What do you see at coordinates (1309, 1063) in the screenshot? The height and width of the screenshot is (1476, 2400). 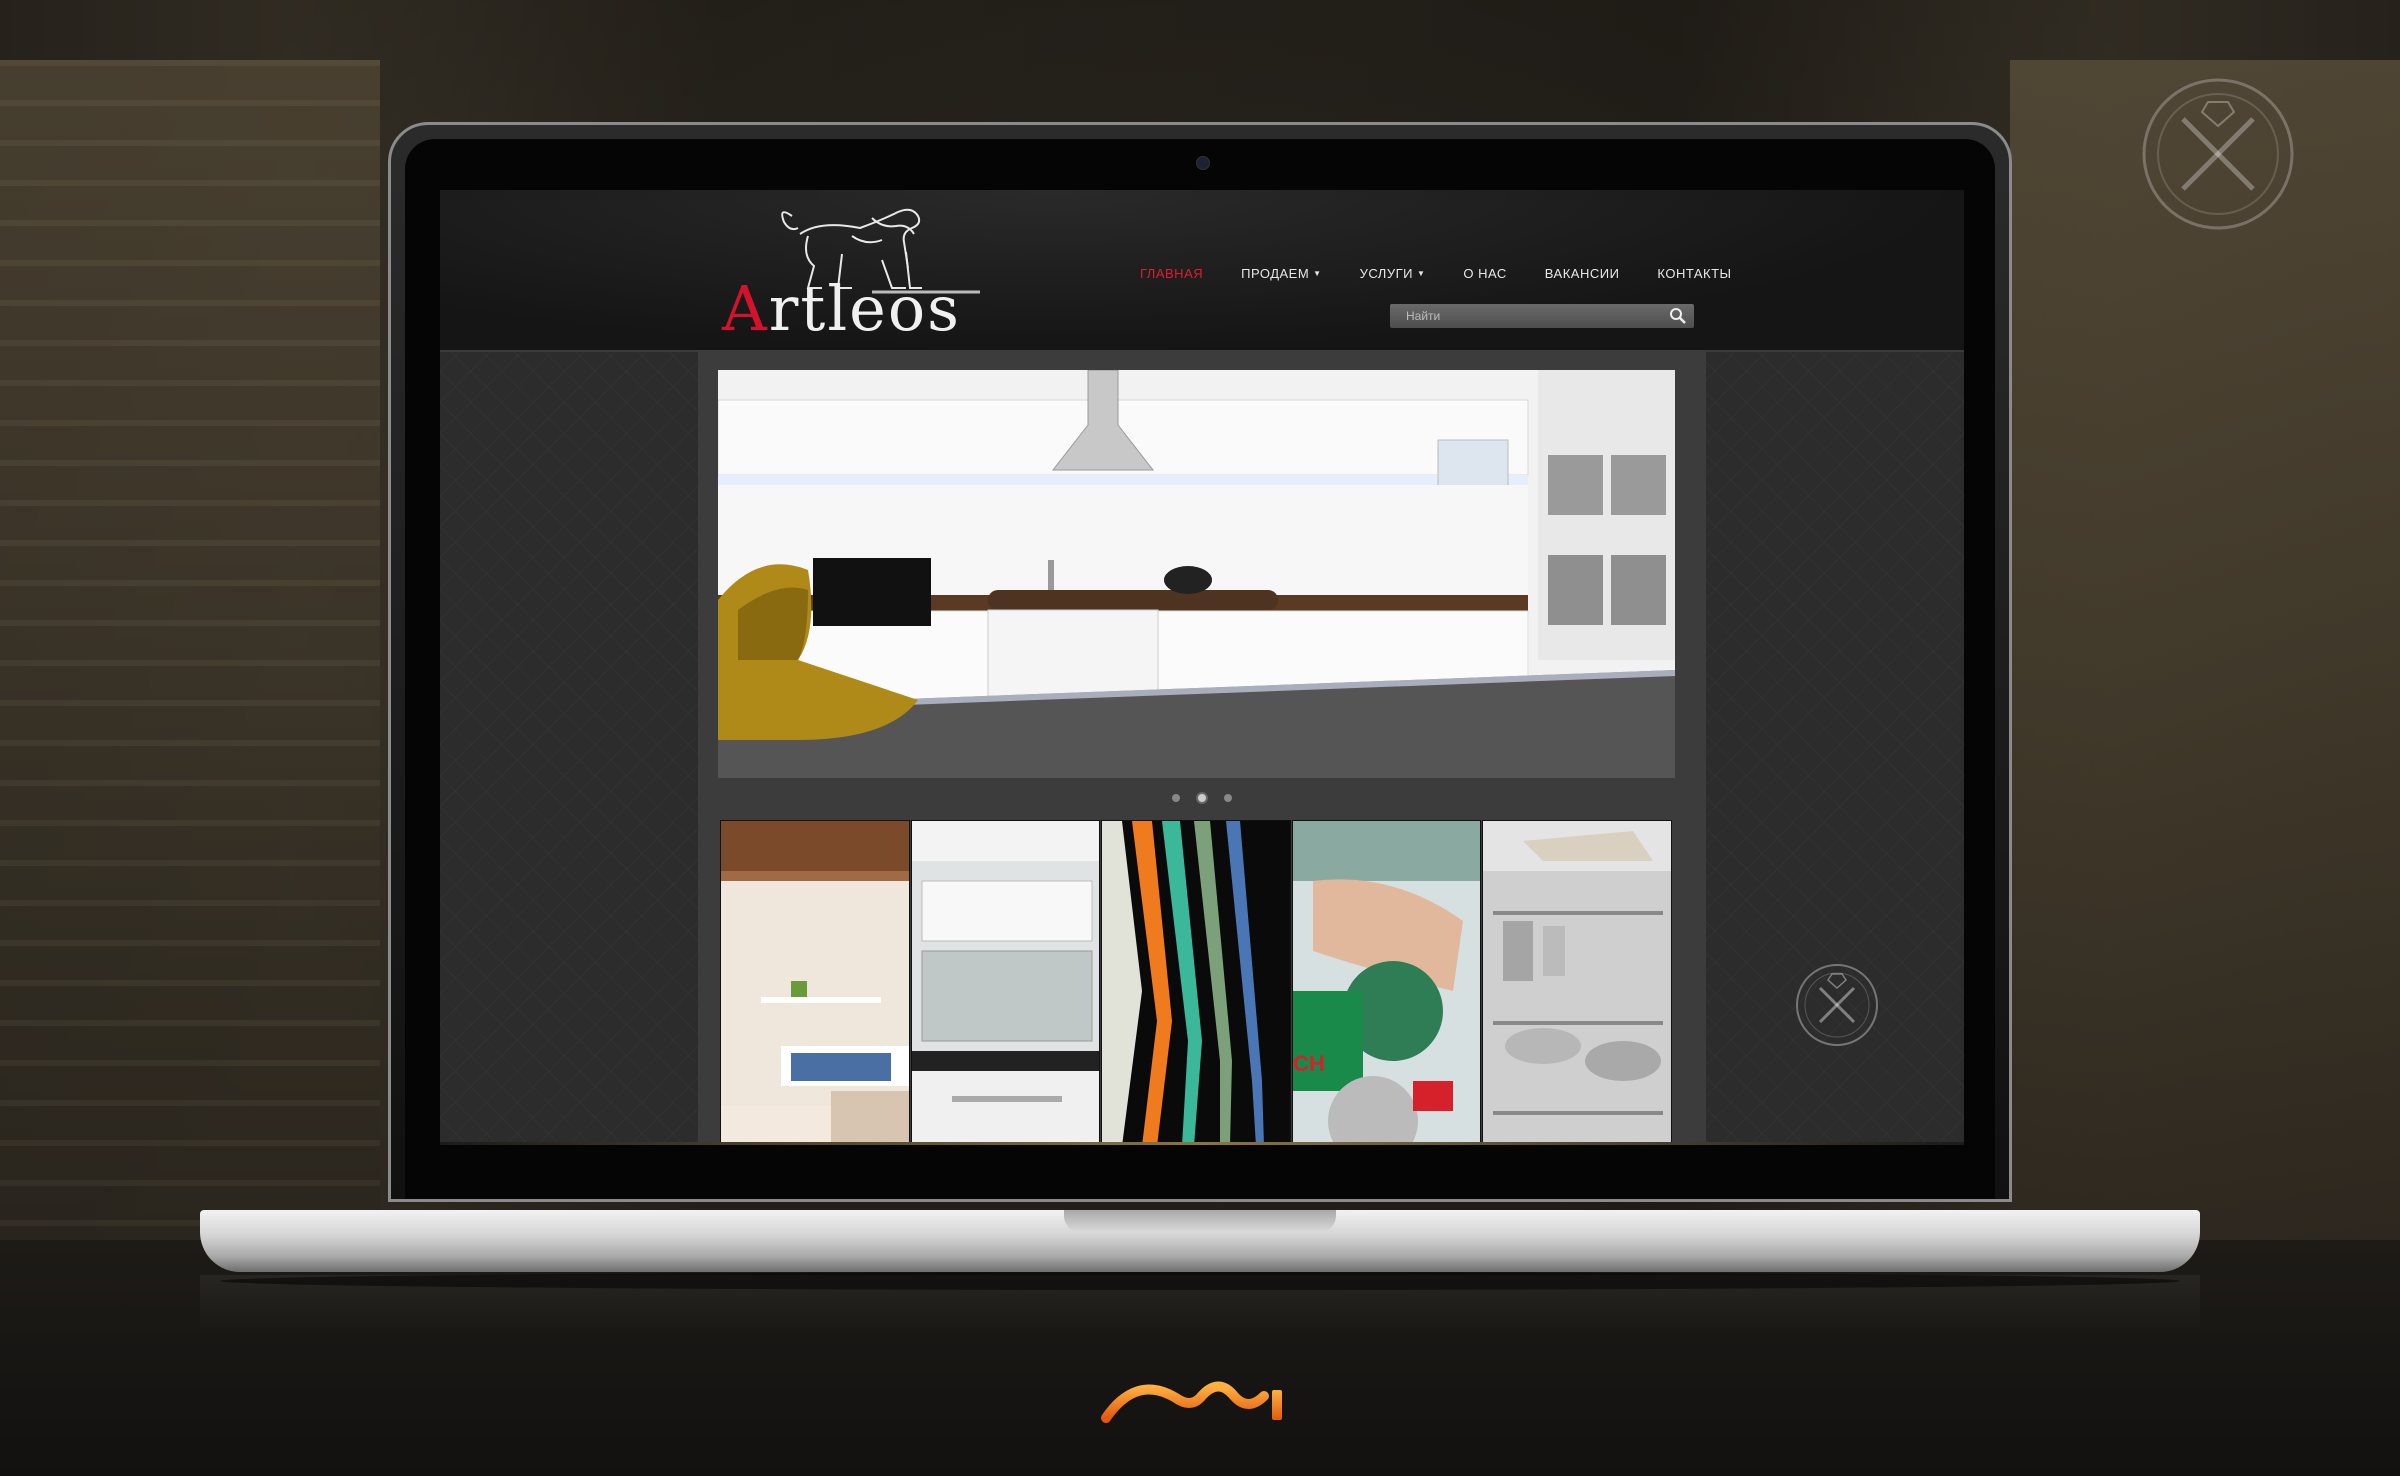 I see `svg-text: CH` at bounding box center [1309, 1063].